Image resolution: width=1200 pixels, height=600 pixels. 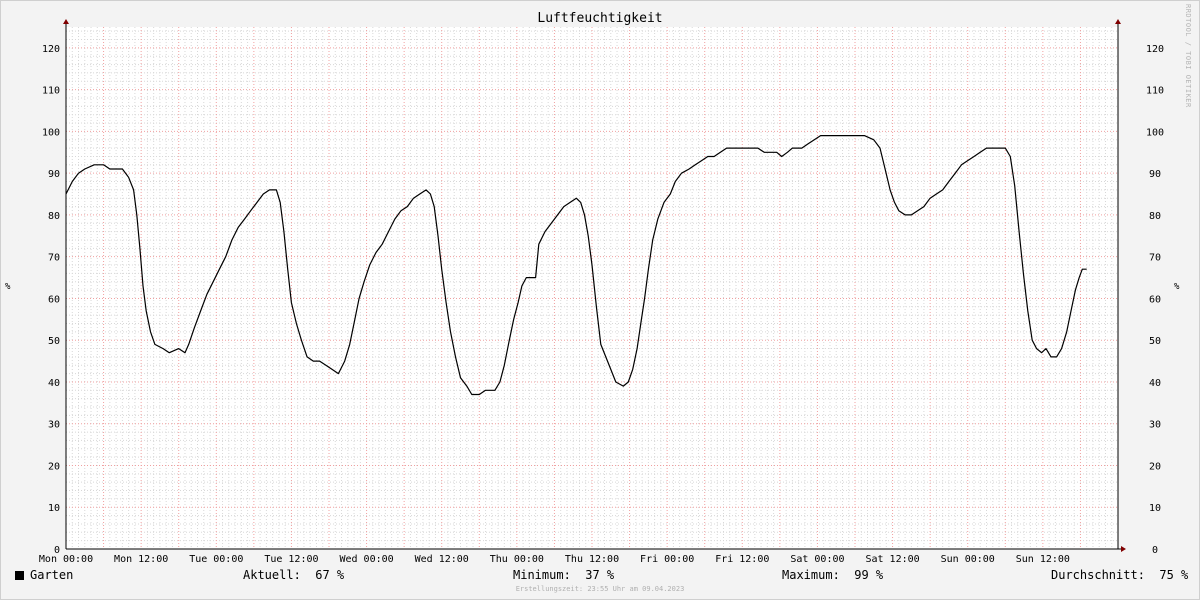 What do you see at coordinates (892, 559) in the screenshot?
I see `x-tick-label: Sat 12:00` at bounding box center [892, 559].